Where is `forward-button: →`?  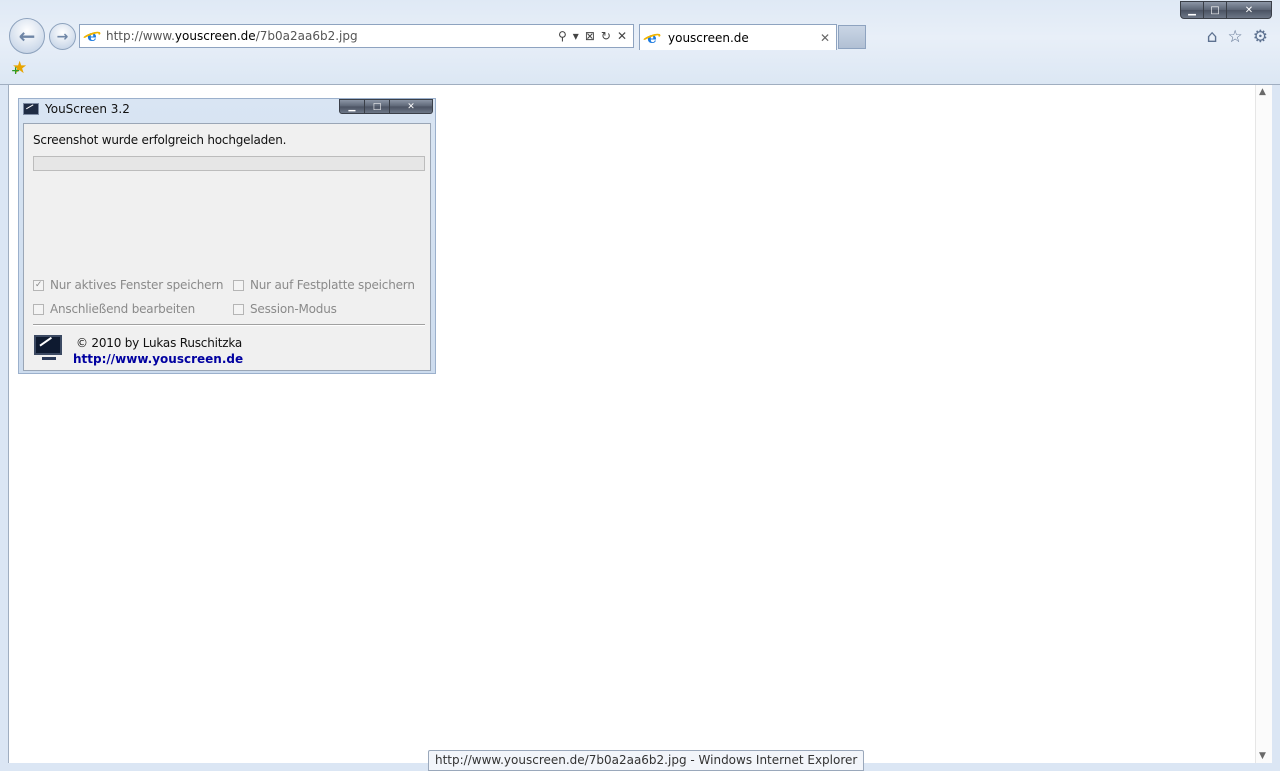
forward-button: → is located at coordinates (62, 36).